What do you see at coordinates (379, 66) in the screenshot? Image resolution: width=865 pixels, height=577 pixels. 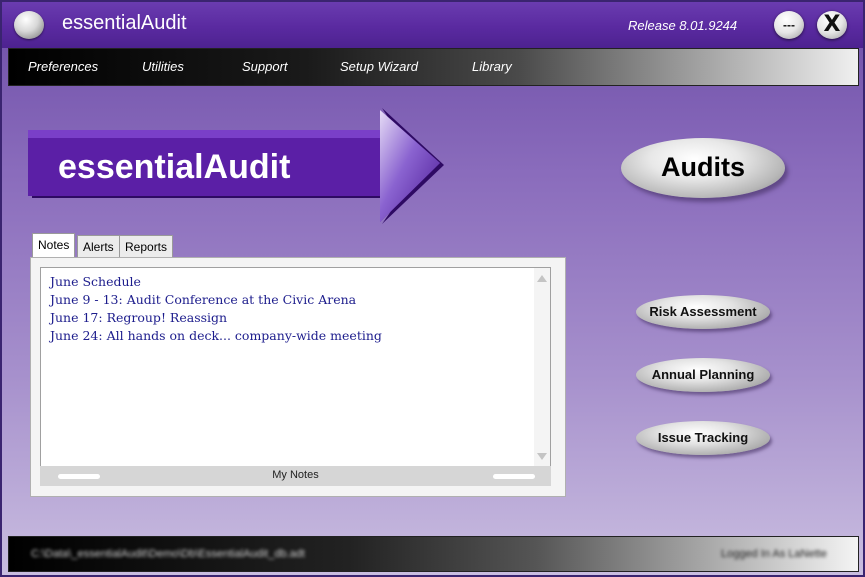 I see `menu-item-setup-wizard: Setup Wizard` at bounding box center [379, 66].